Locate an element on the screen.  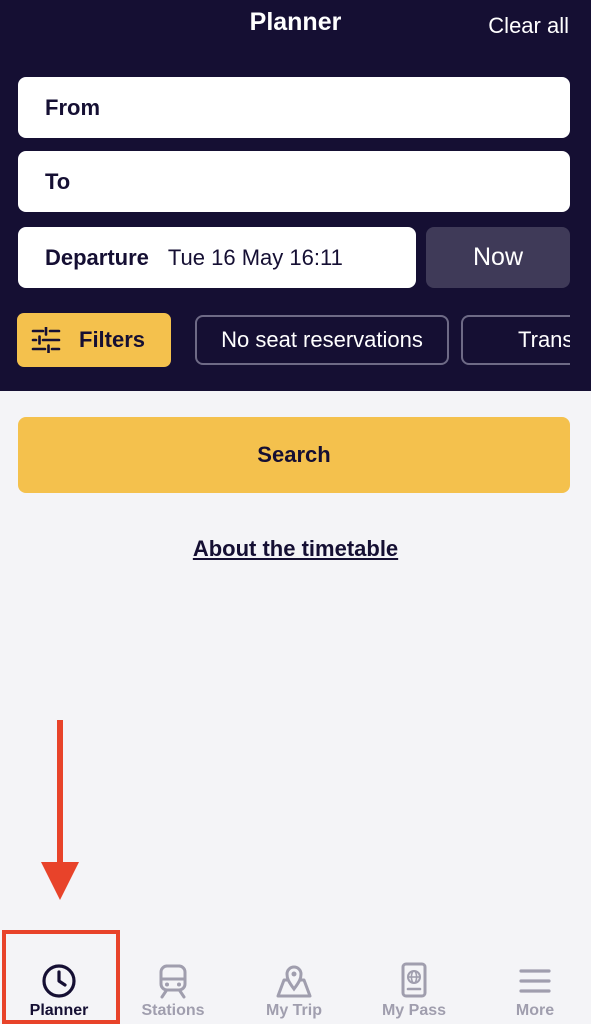
tab-label: My Trip is located at coordinates (293, 1010).